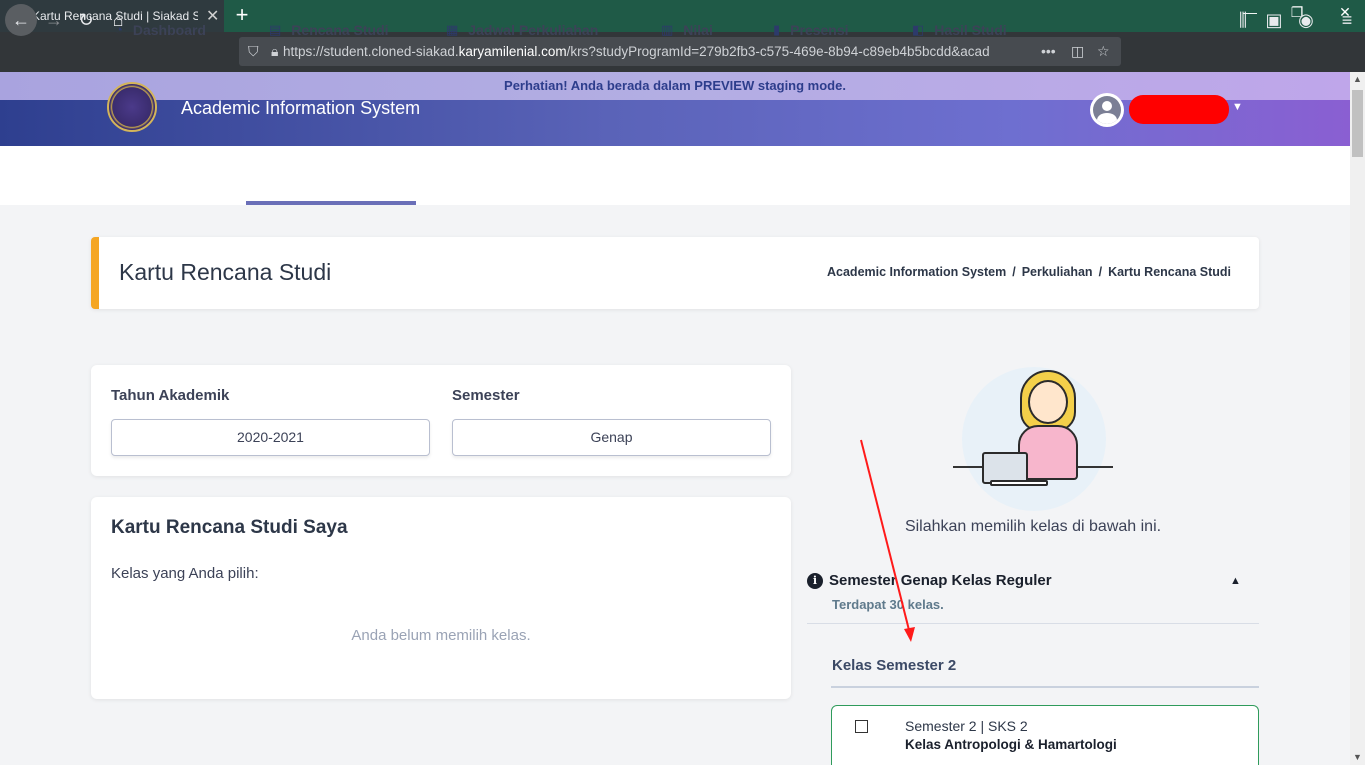 The height and width of the screenshot is (765, 1365). I want to click on nav-presensi: ▮ Presensi, so click(811, 29).